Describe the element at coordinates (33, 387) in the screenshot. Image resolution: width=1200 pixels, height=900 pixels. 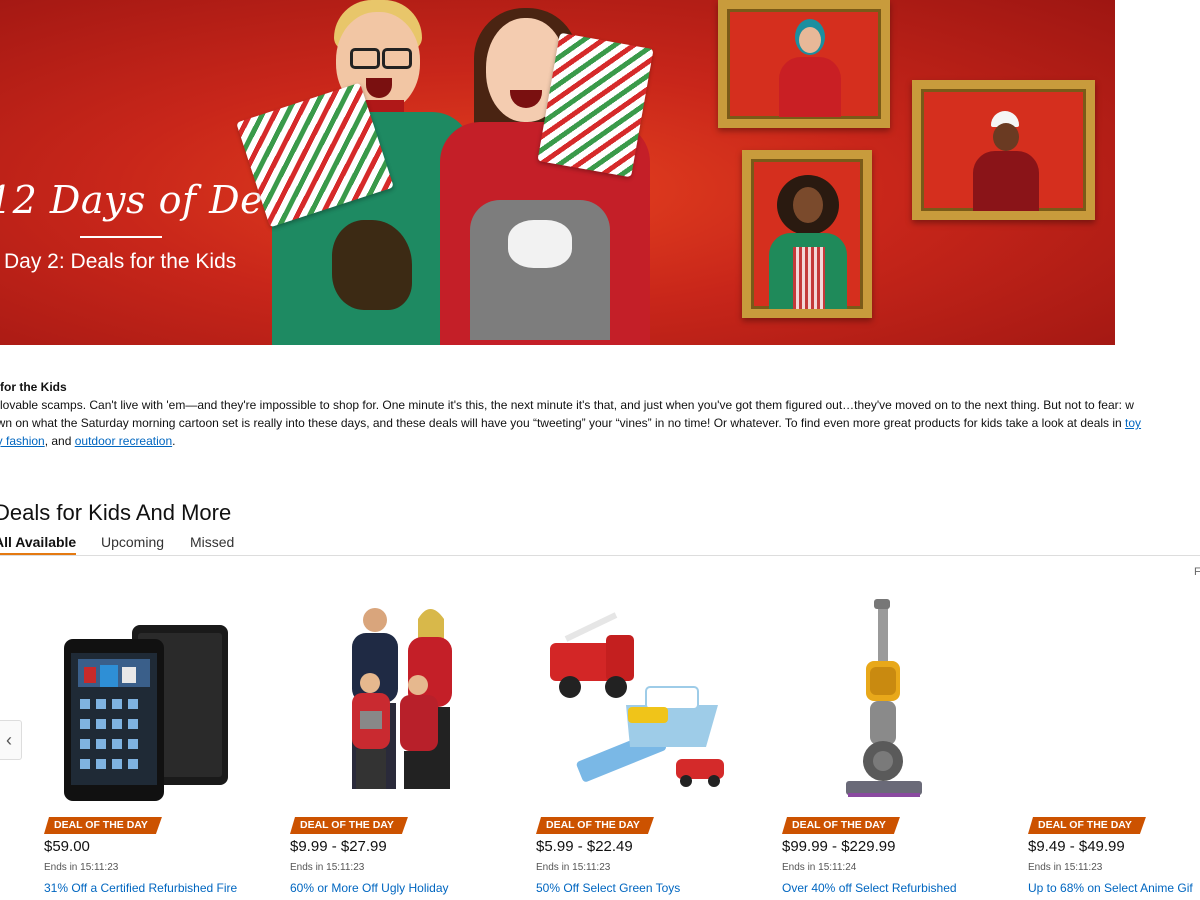
I see `intro-heading: s for the Kids` at that location.